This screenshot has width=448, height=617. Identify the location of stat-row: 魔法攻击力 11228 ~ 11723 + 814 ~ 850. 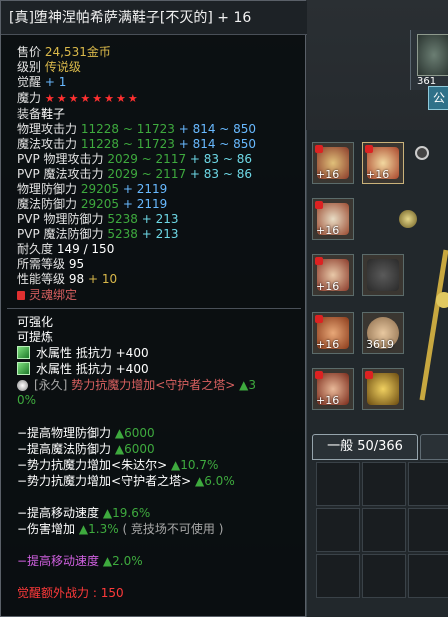
(137, 144).